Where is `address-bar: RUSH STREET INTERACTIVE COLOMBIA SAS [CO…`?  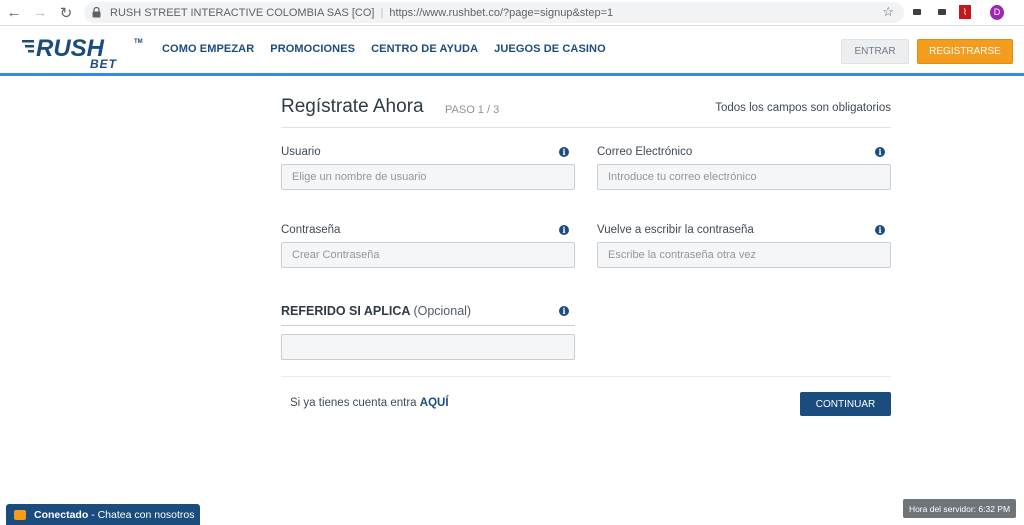
address-bar: RUSH STREET INTERACTIVE COLOMBIA SAS [CO… is located at coordinates (494, 12).